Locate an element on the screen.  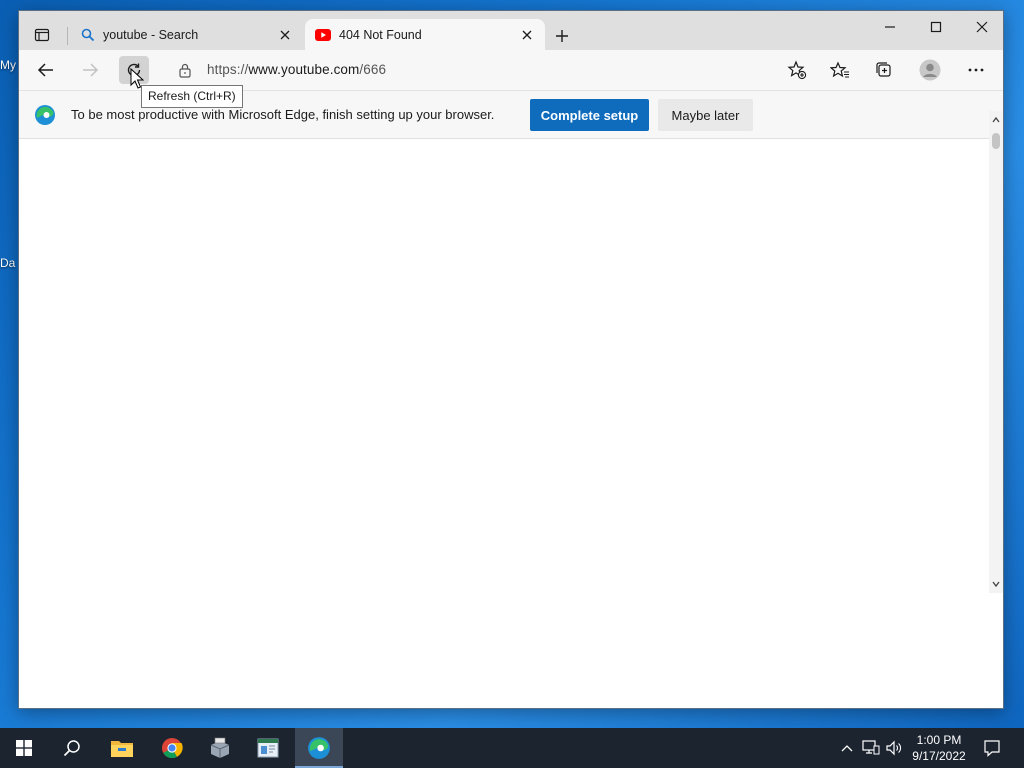
taskbar-app-package is located at coordinates (220, 748).